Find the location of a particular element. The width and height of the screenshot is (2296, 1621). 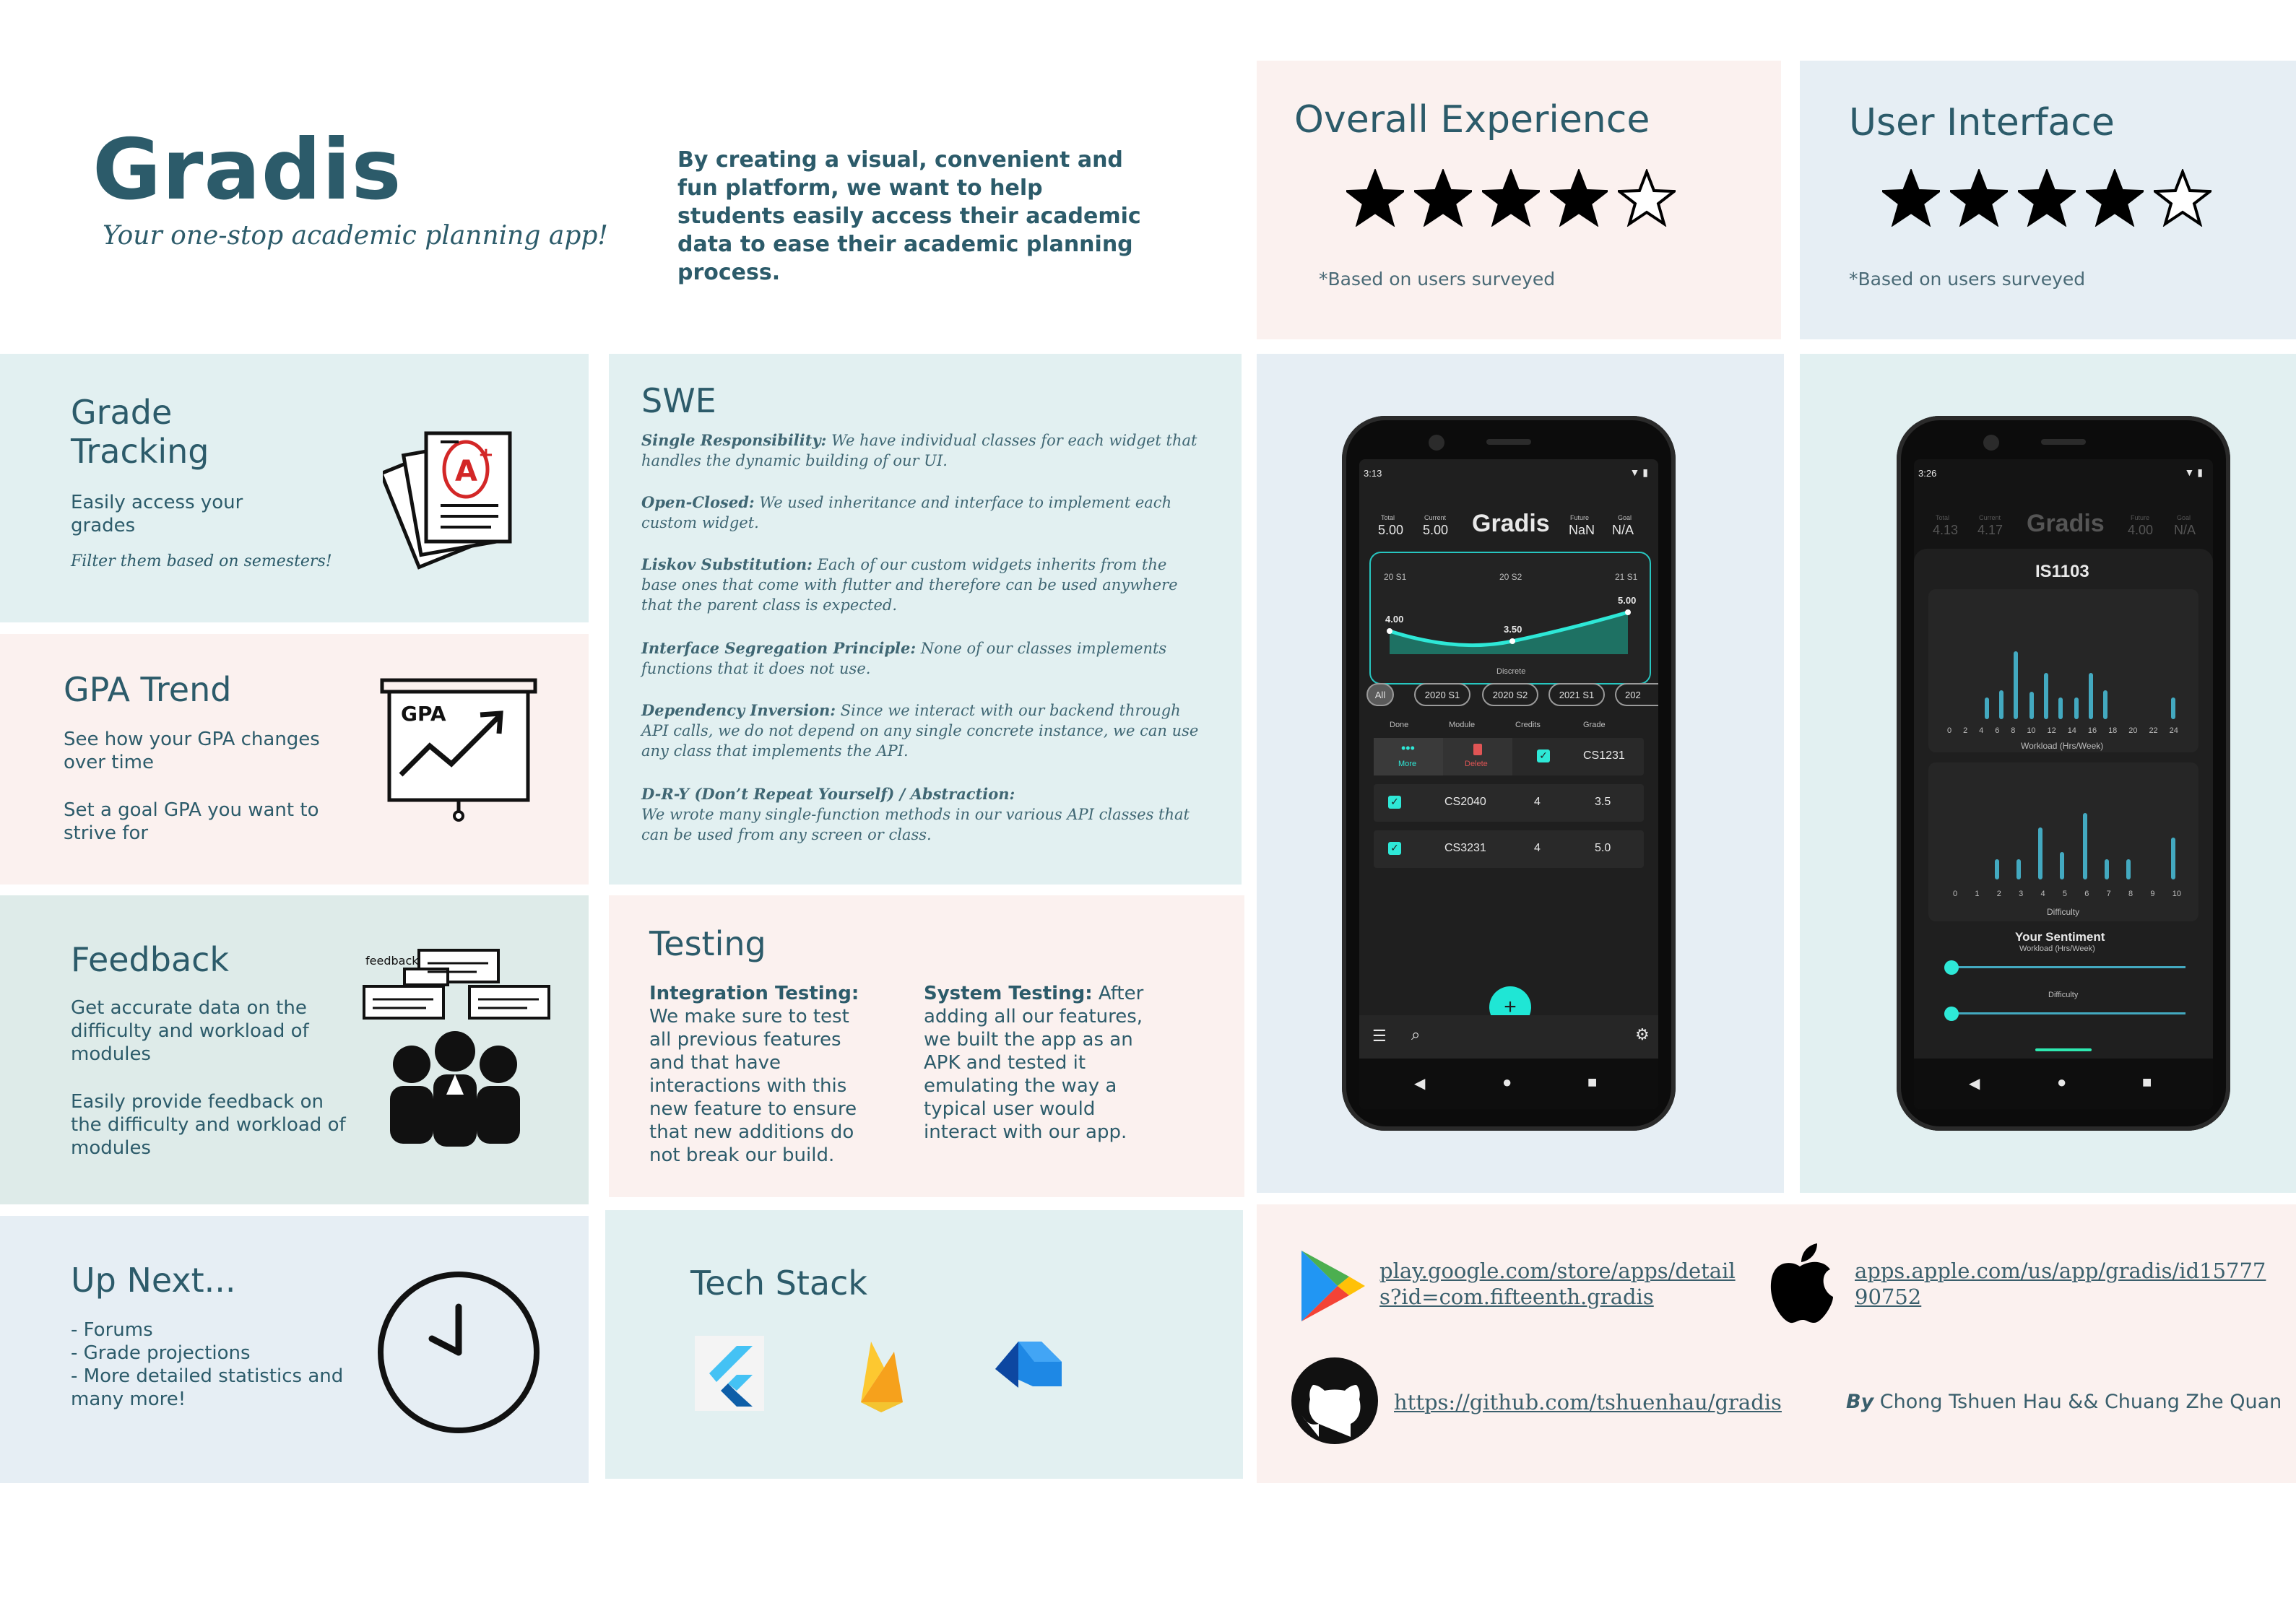

more-label: More is located at coordinates (1407, 764).